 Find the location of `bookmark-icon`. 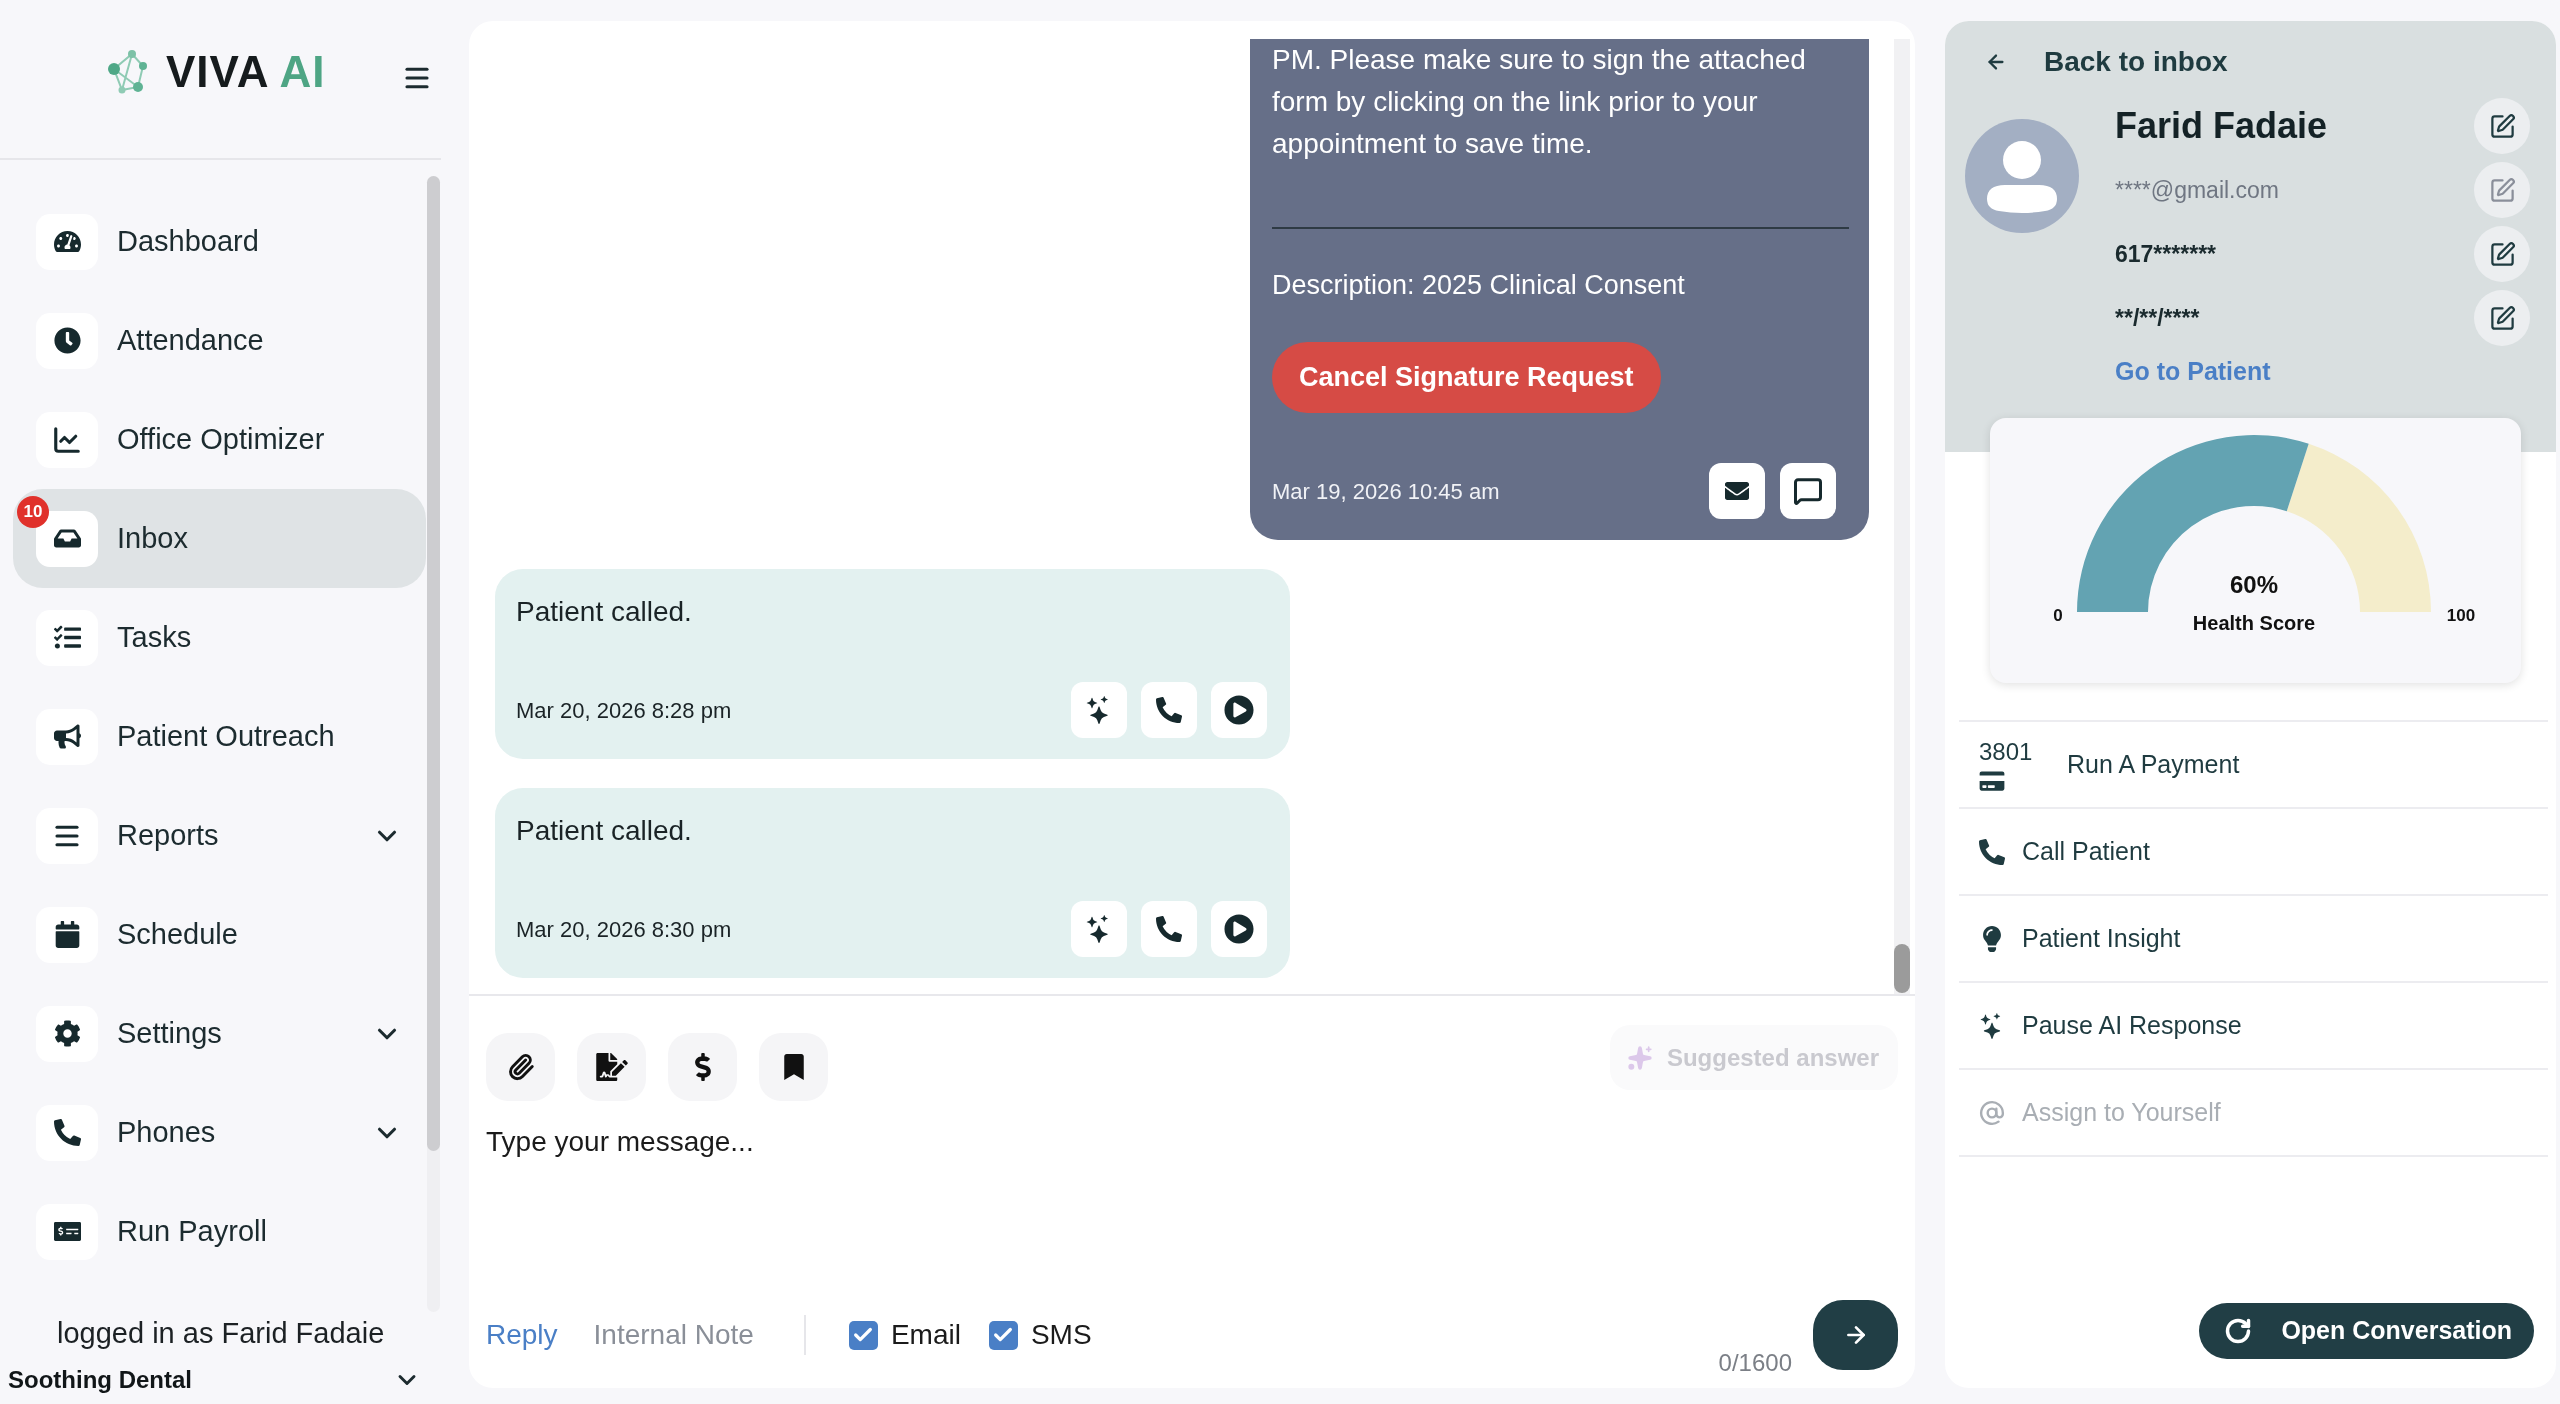

bookmark-icon is located at coordinates (793, 1067).